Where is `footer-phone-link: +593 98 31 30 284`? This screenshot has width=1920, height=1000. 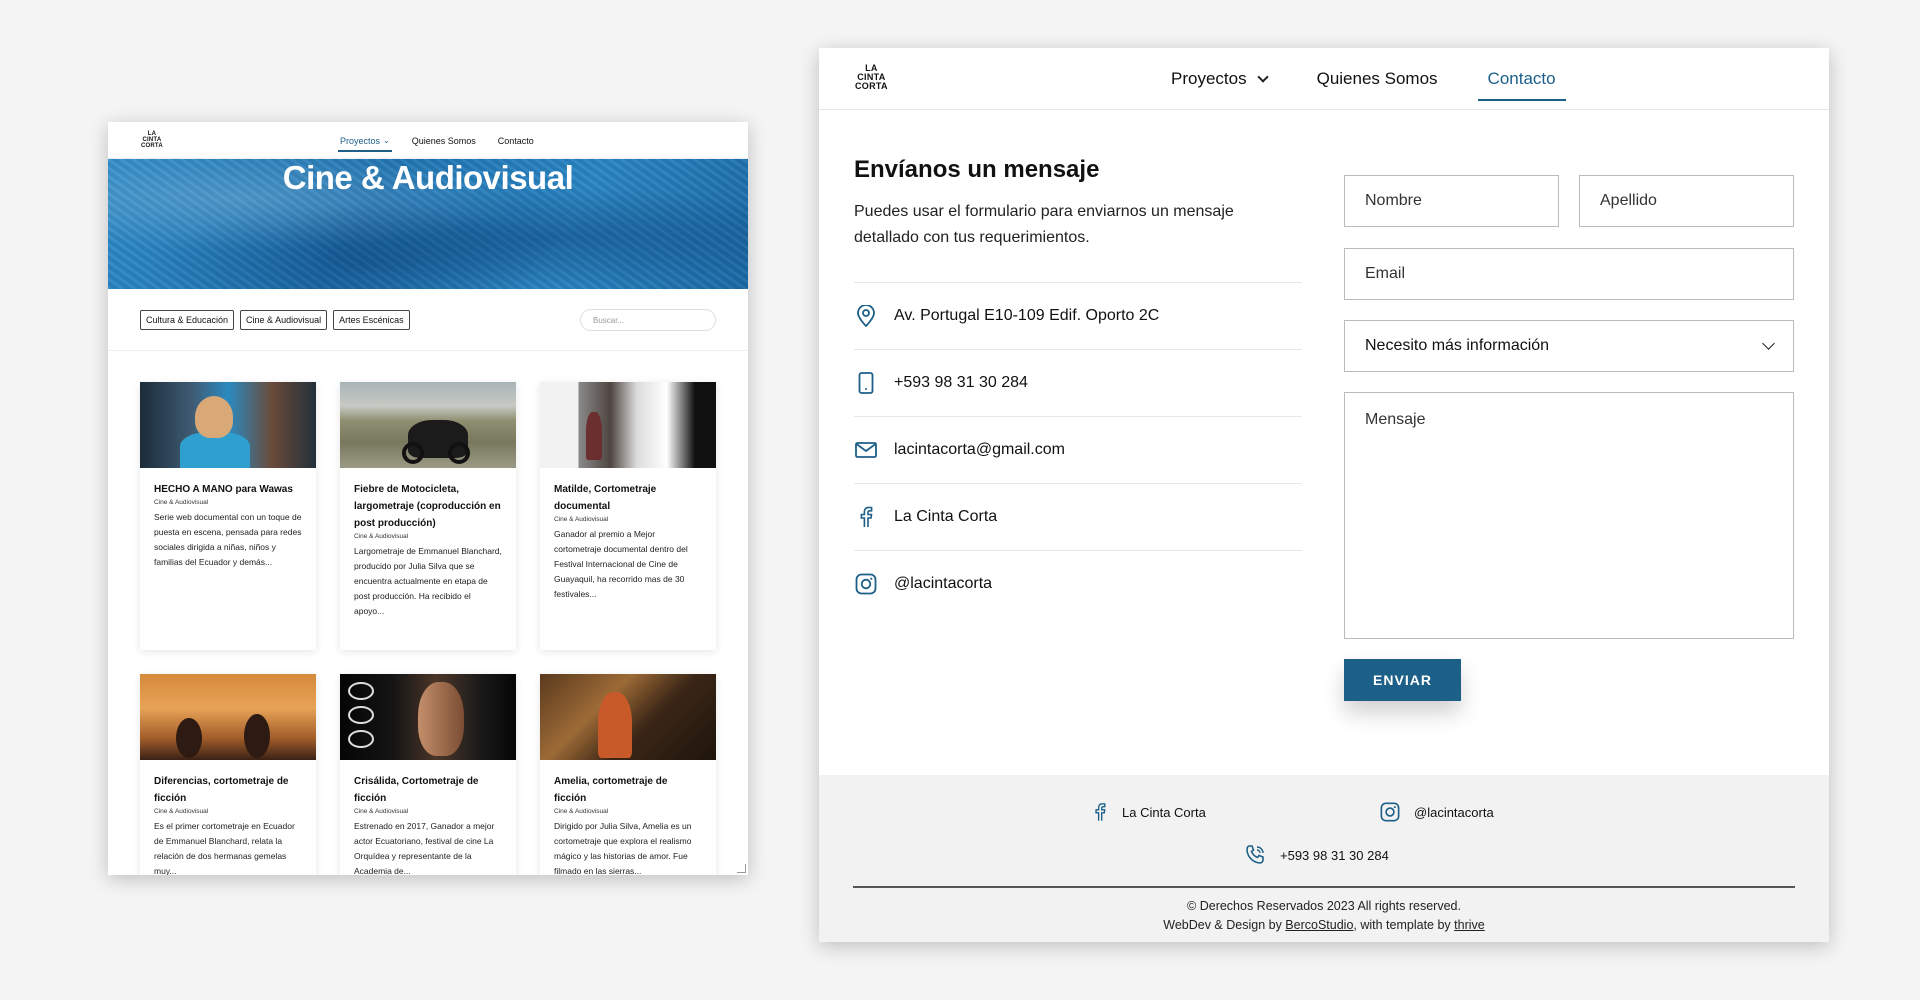 footer-phone-link: +593 98 31 30 284 is located at coordinates (1316, 855).